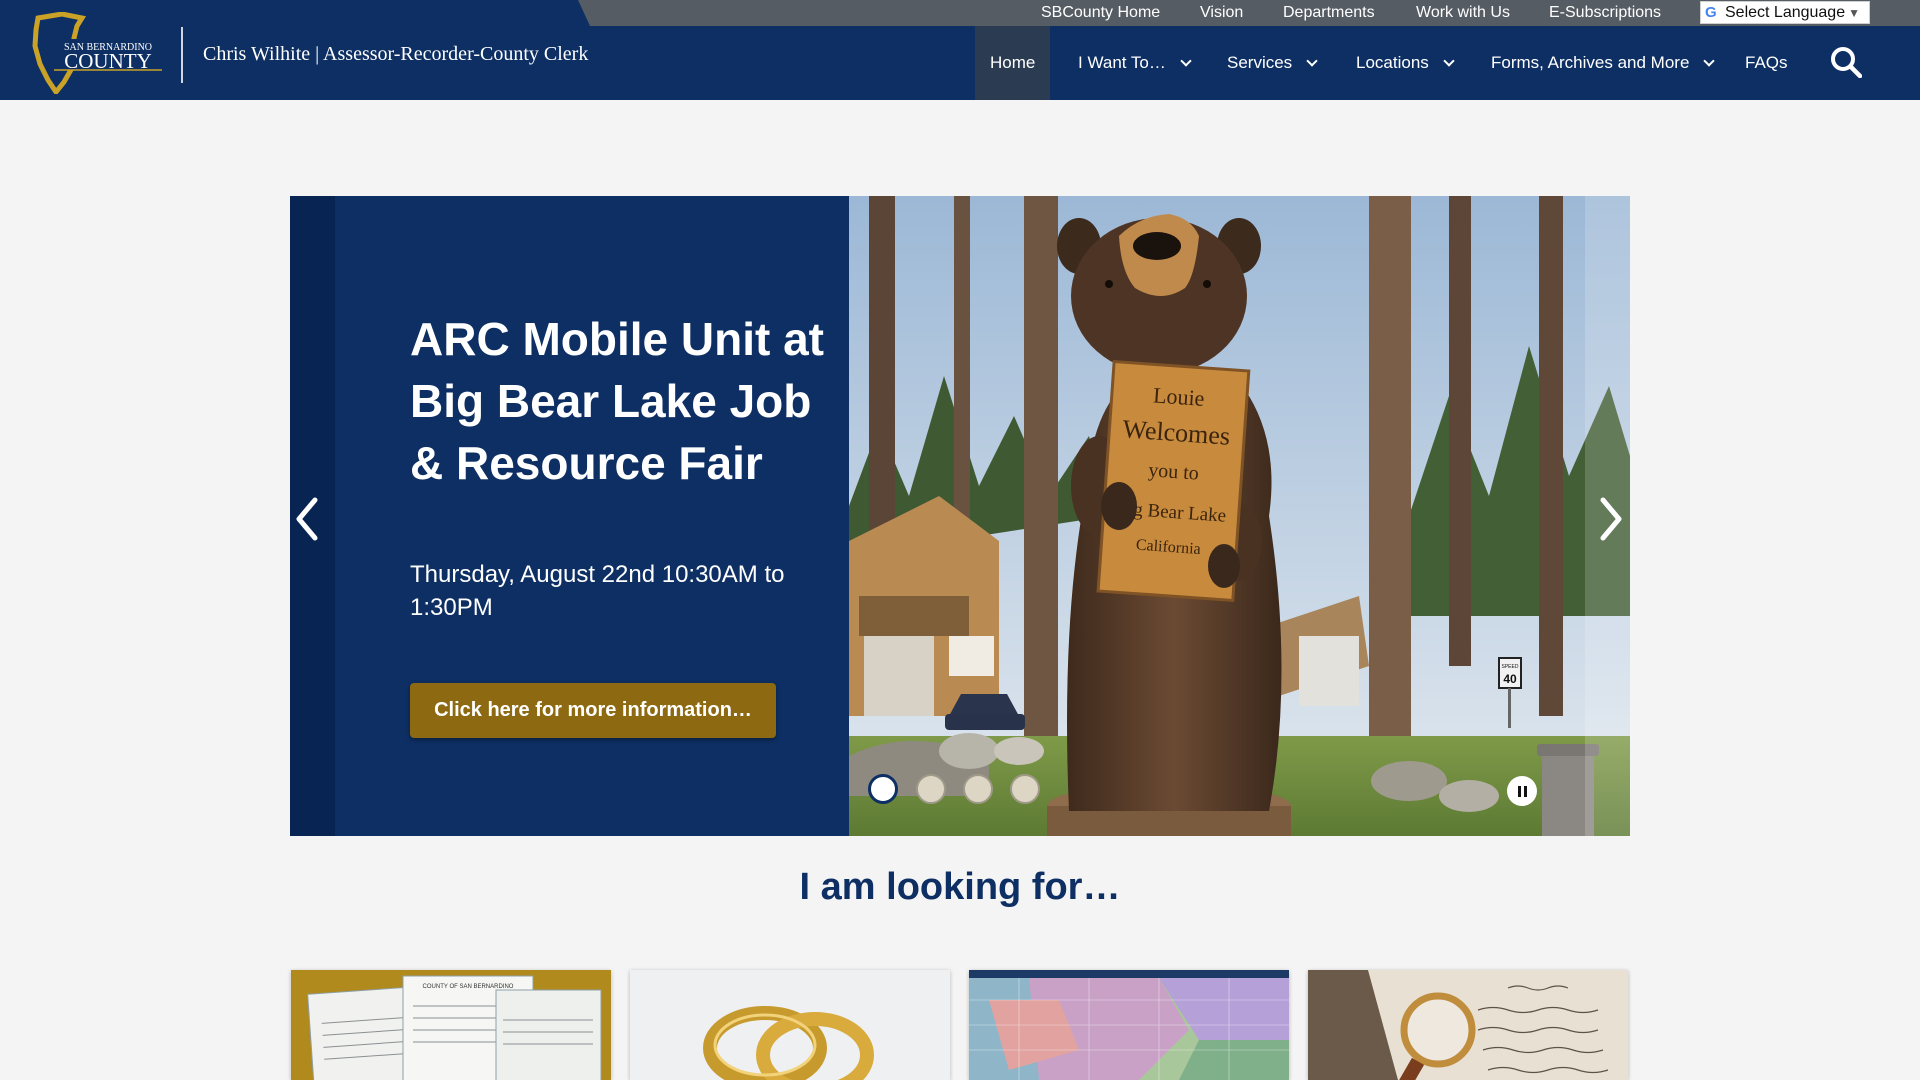 This screenshot has height=1080, width=1920. I want to click on card-marriage, so click(790, 1025).